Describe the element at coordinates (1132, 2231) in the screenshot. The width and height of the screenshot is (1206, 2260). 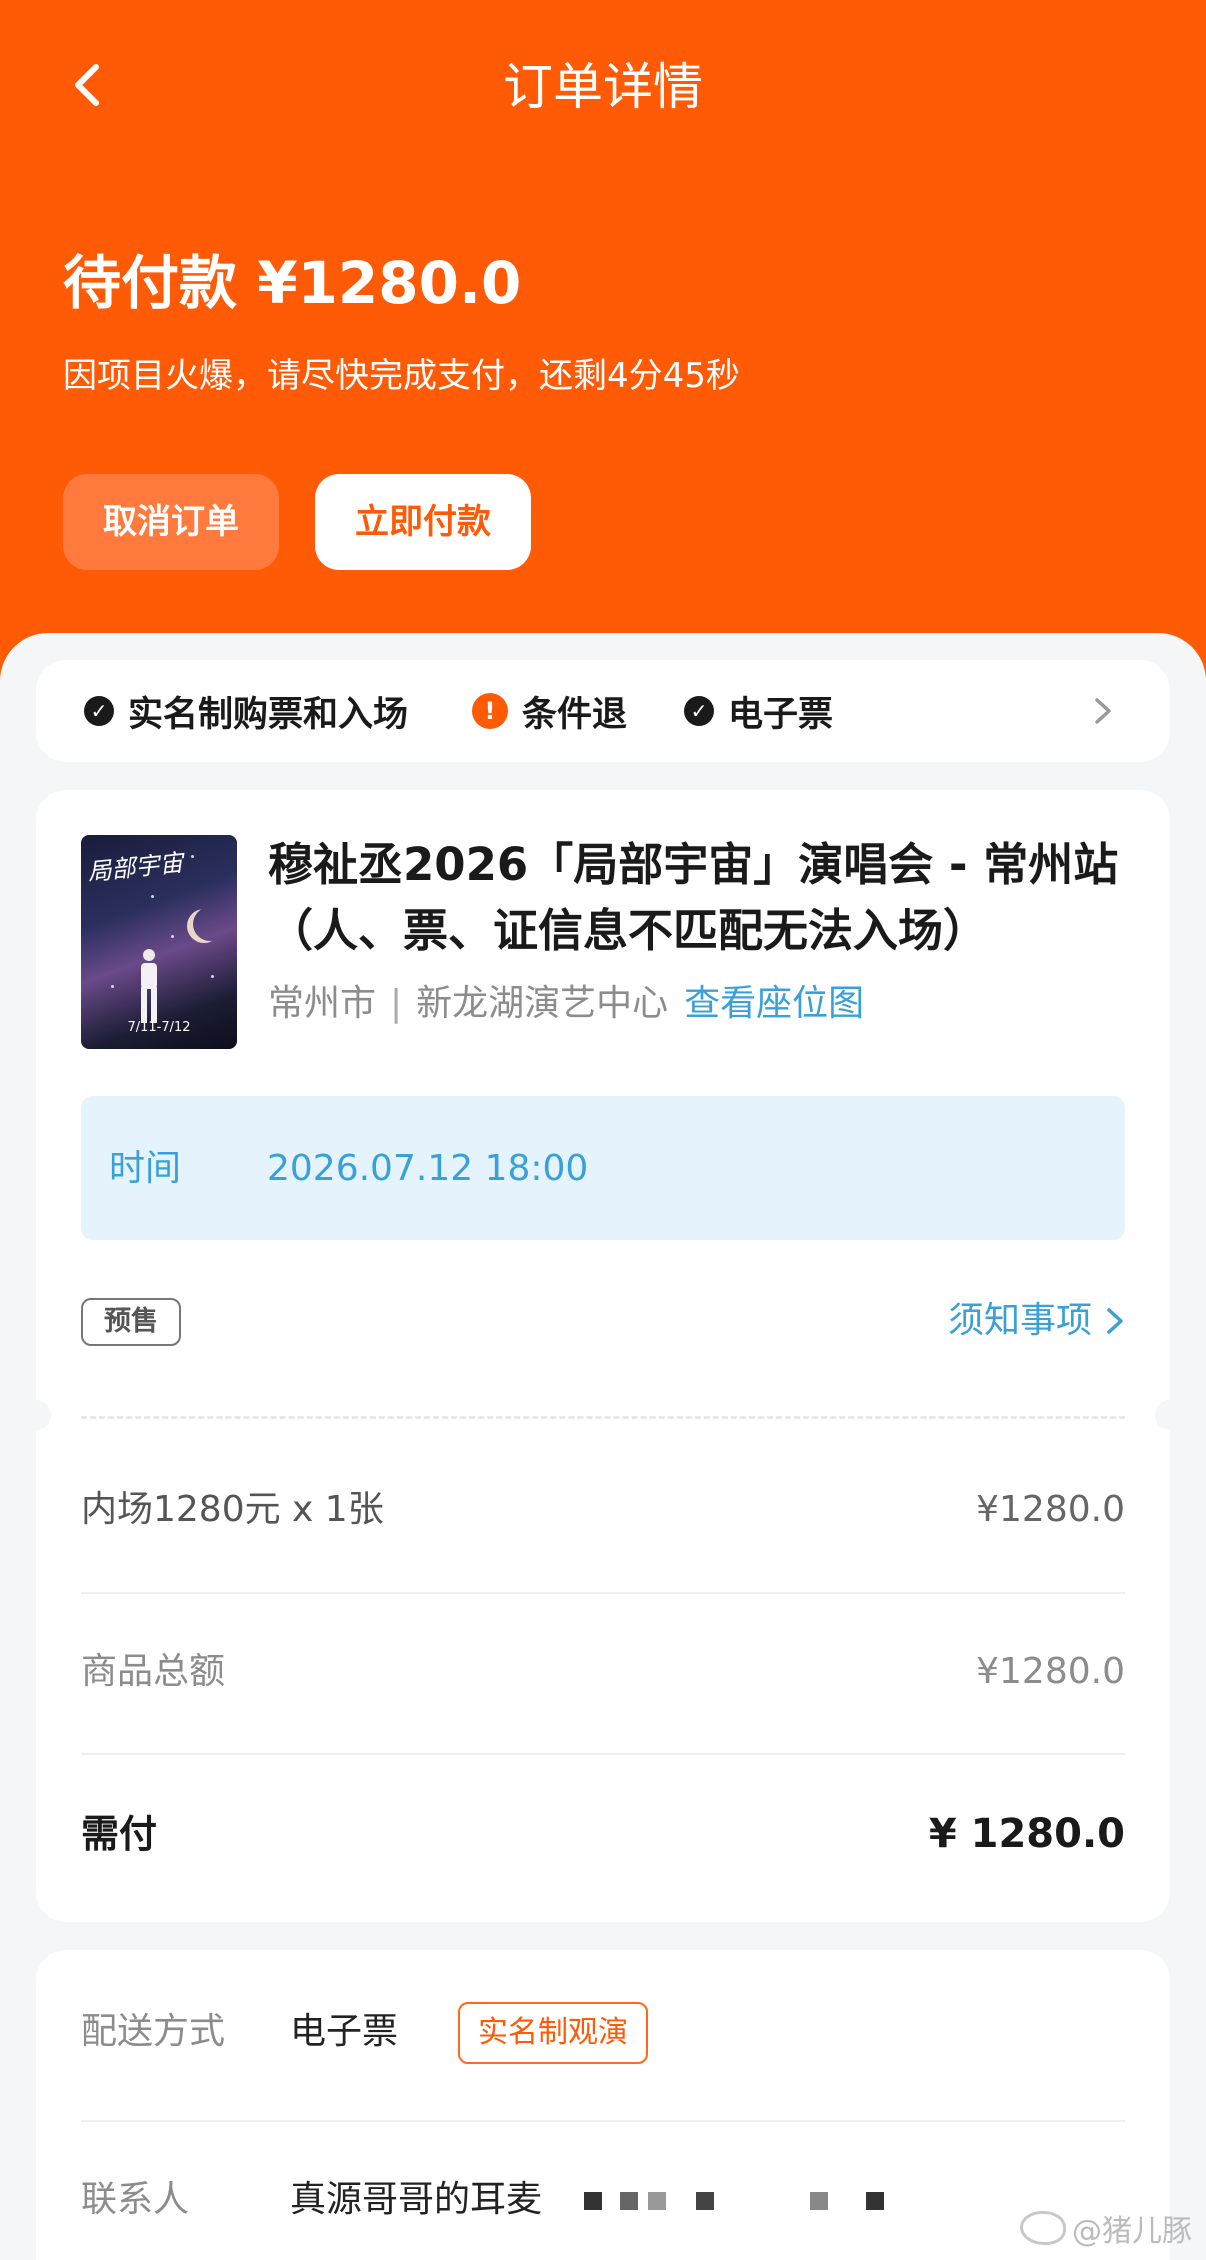
I see `watermark-text: @猪儿豚` at that location.